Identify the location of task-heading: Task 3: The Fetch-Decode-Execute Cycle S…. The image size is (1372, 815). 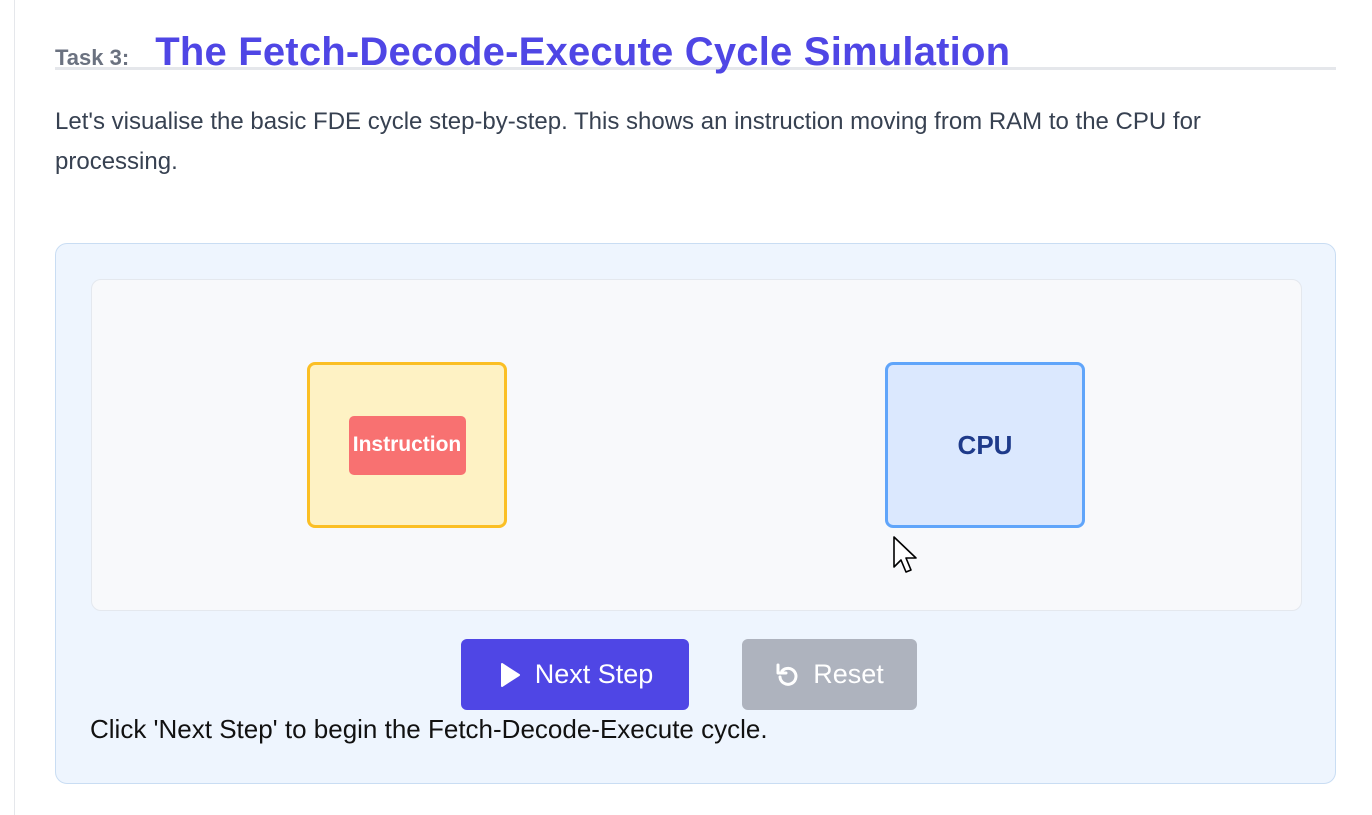
(695, 37).